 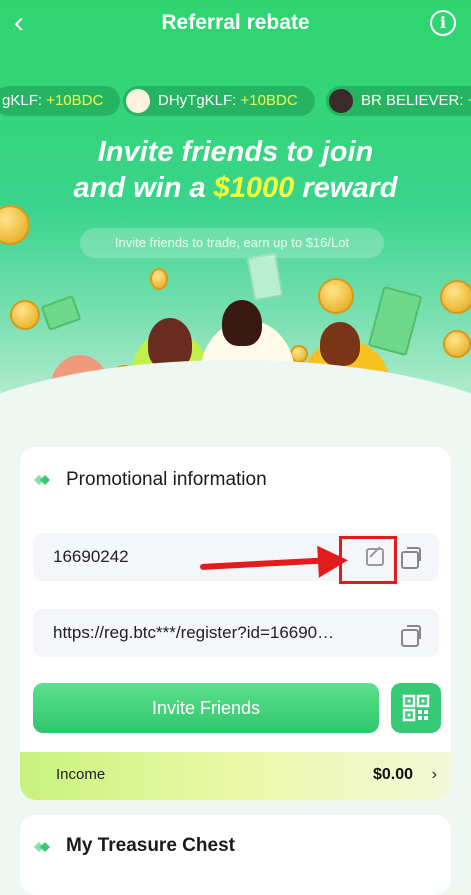 What do you see at coordinates (235, 22) in the screenshot?
I see `page-title: Referral rebate` at bounding box center [235, 22].